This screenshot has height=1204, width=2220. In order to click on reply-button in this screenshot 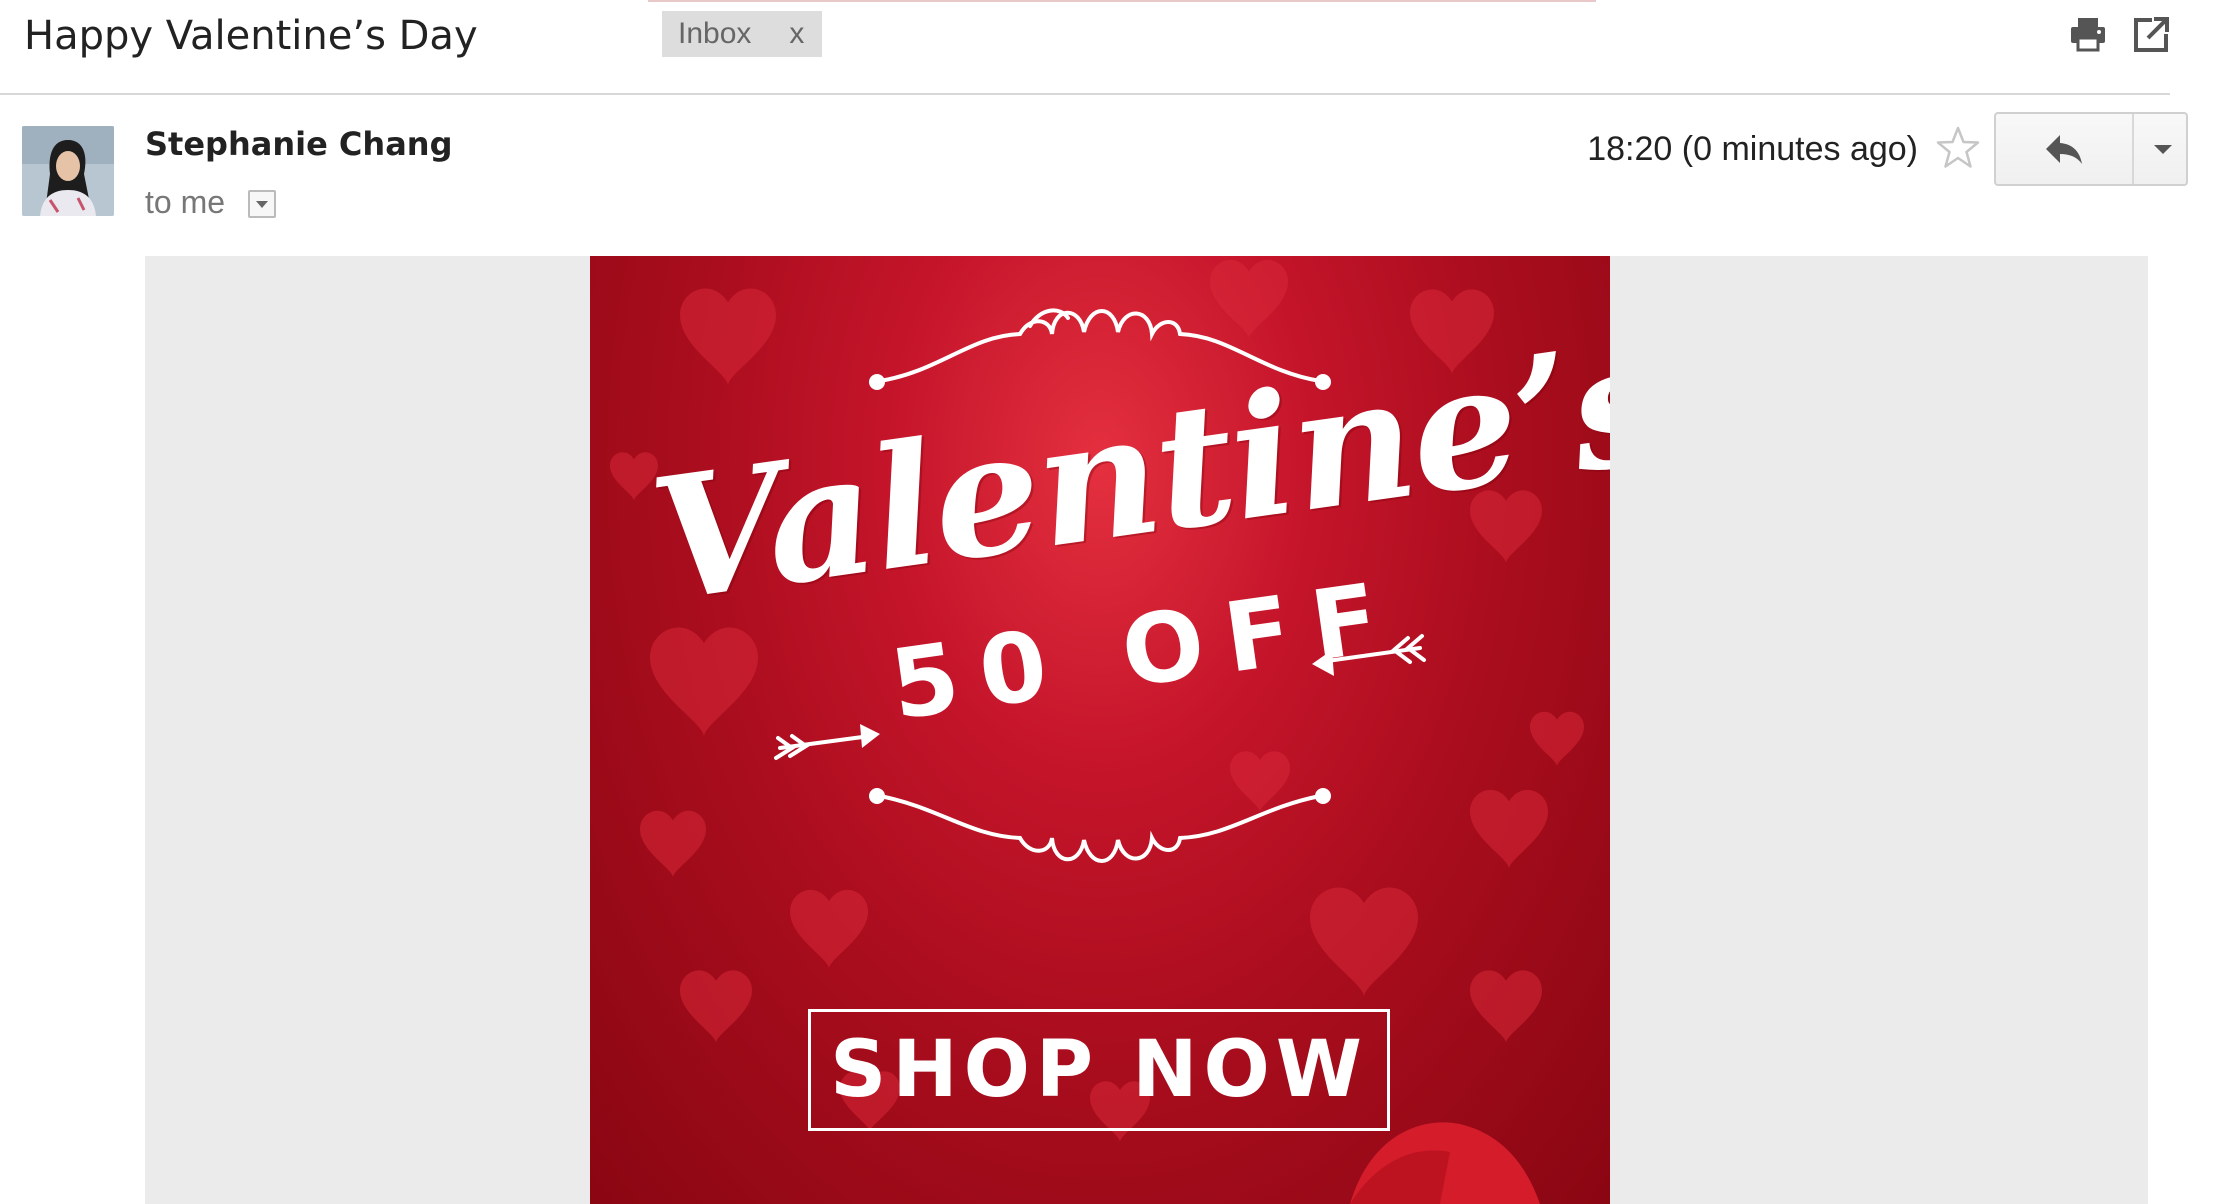, I will do `click(2065, 149)`.